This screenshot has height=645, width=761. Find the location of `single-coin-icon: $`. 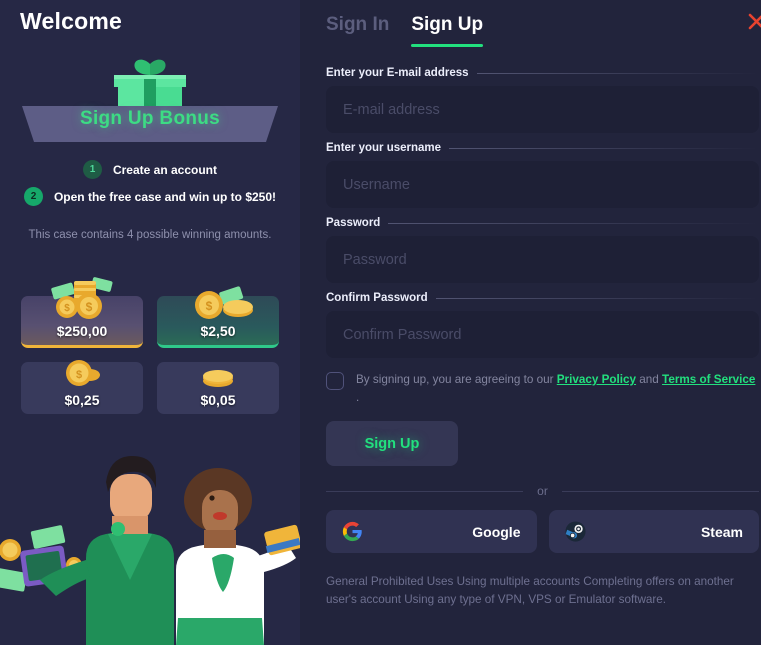

single-coin-icon: $ is located at coordinates (83, 373).